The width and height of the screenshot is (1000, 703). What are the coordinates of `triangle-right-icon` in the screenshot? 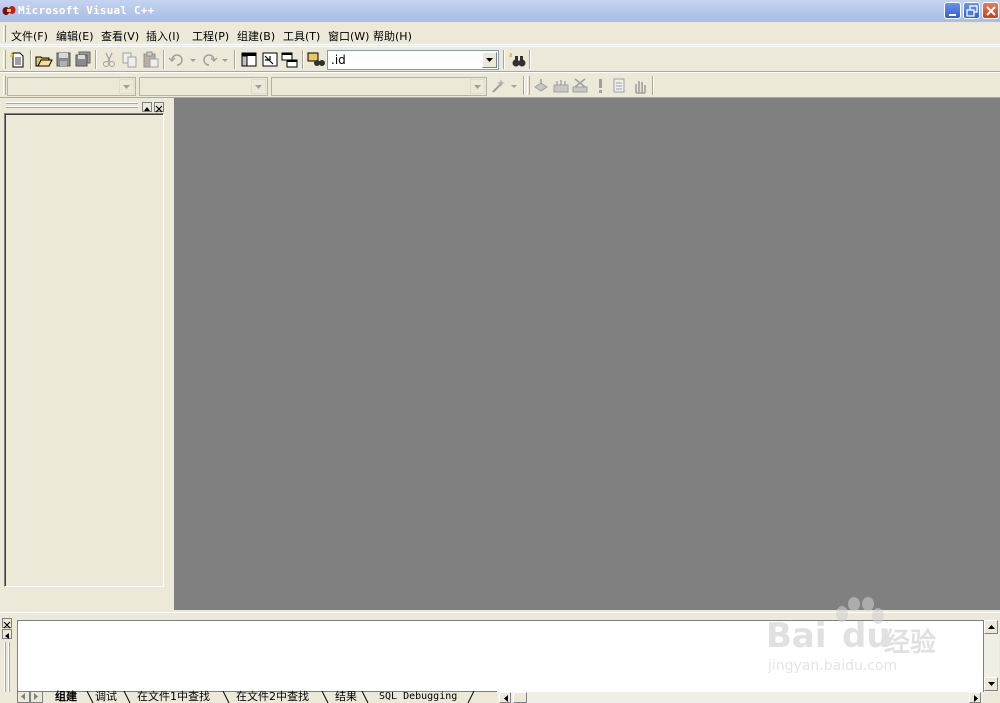 It's located at (976, 698).